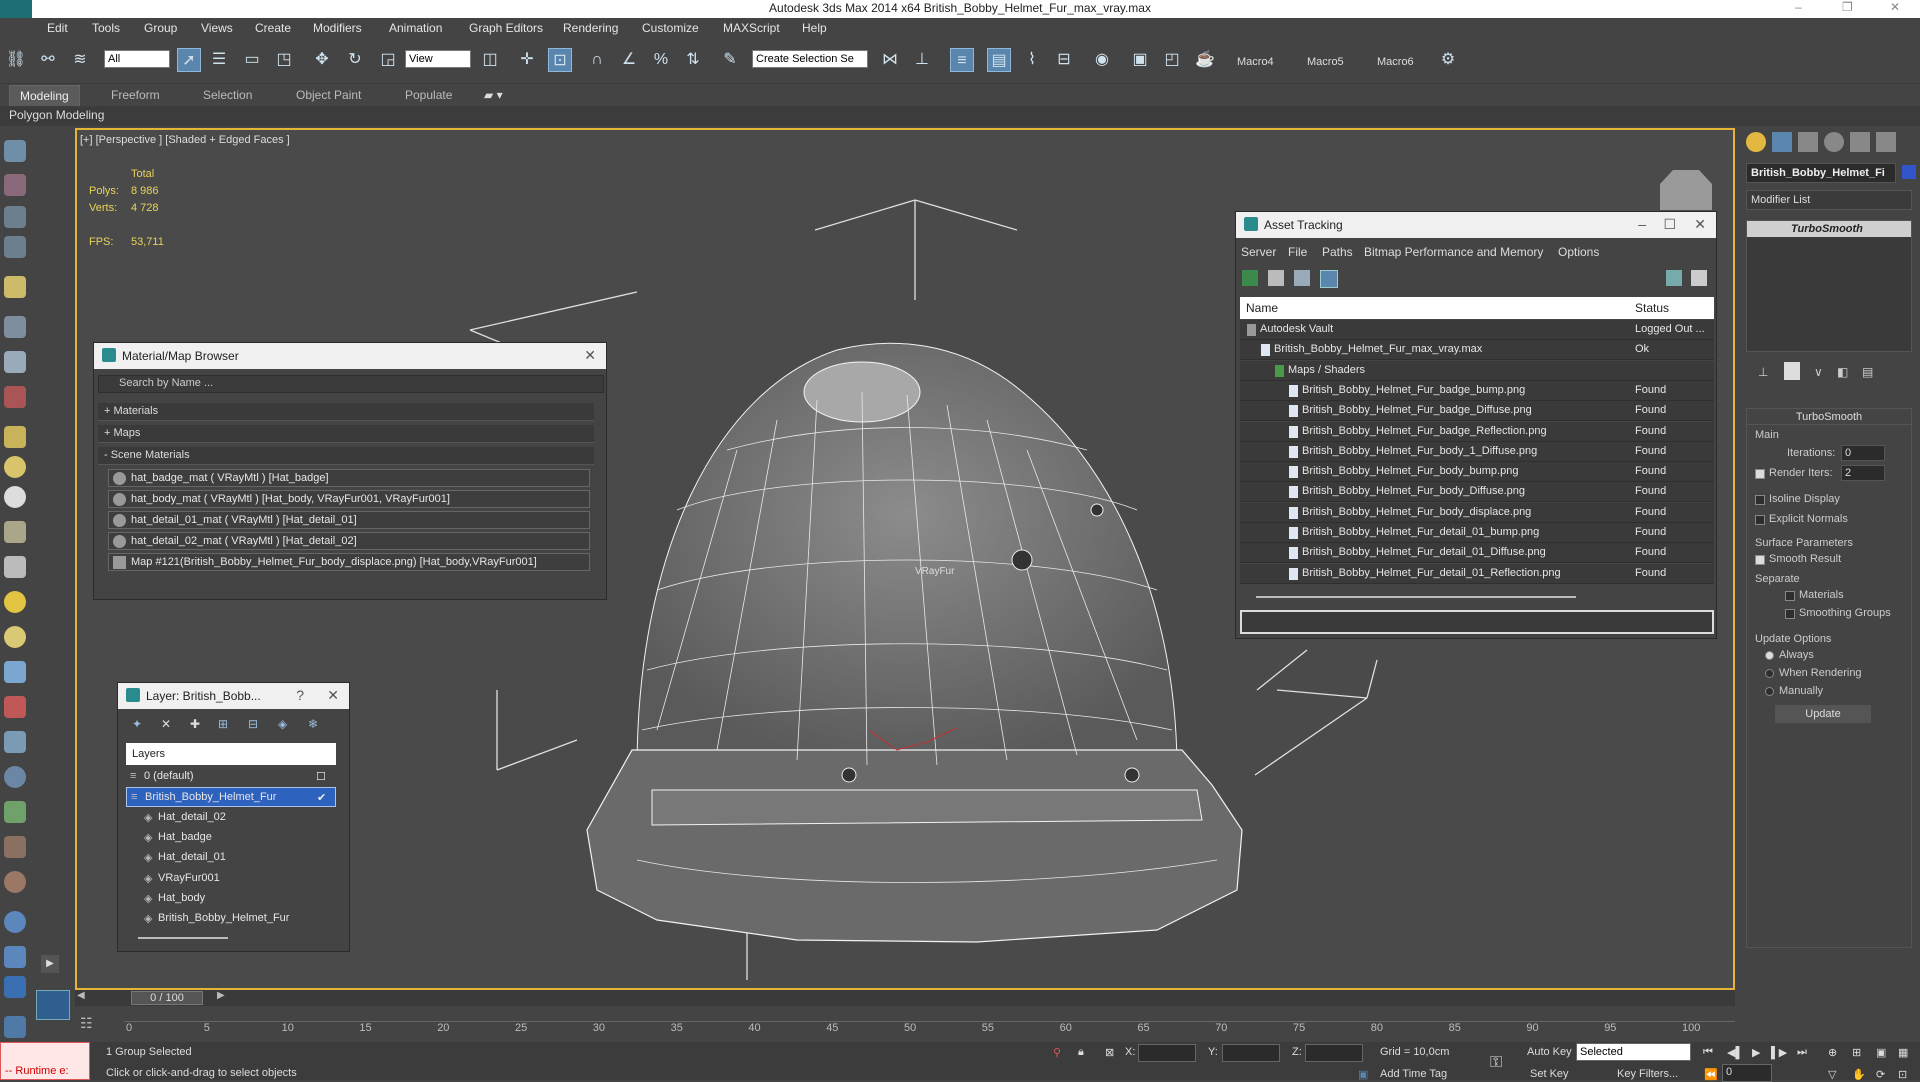 The width and height of the screenshot is (1920, 1082). Describe the element at coordinates (15, 497) in the screenshot. I see `torus-icon` at that location.